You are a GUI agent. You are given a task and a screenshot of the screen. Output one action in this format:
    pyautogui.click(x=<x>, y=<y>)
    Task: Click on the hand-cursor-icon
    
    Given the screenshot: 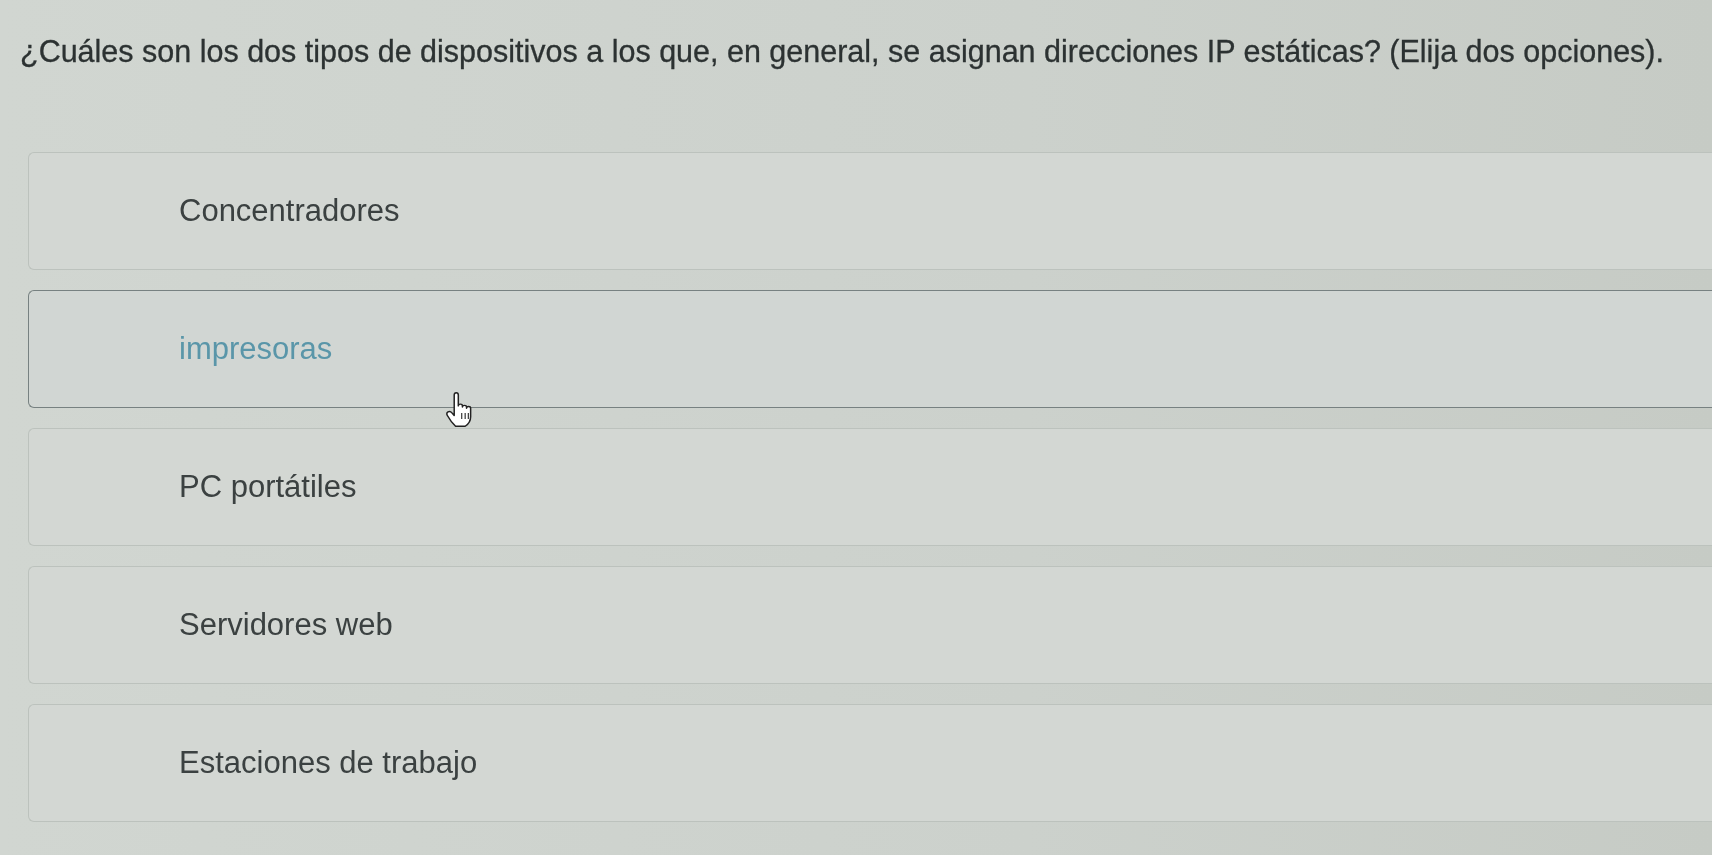 What is the action you would take?
    pyautogui.click(x=459, y=409)
    